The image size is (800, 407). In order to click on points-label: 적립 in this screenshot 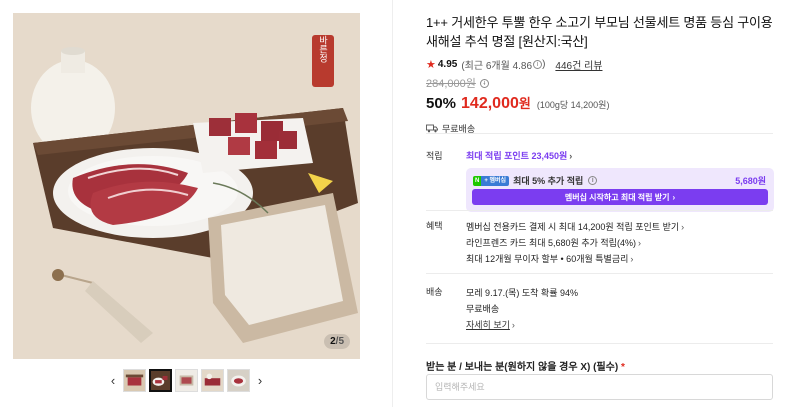, I will do `click(434, 156)`.